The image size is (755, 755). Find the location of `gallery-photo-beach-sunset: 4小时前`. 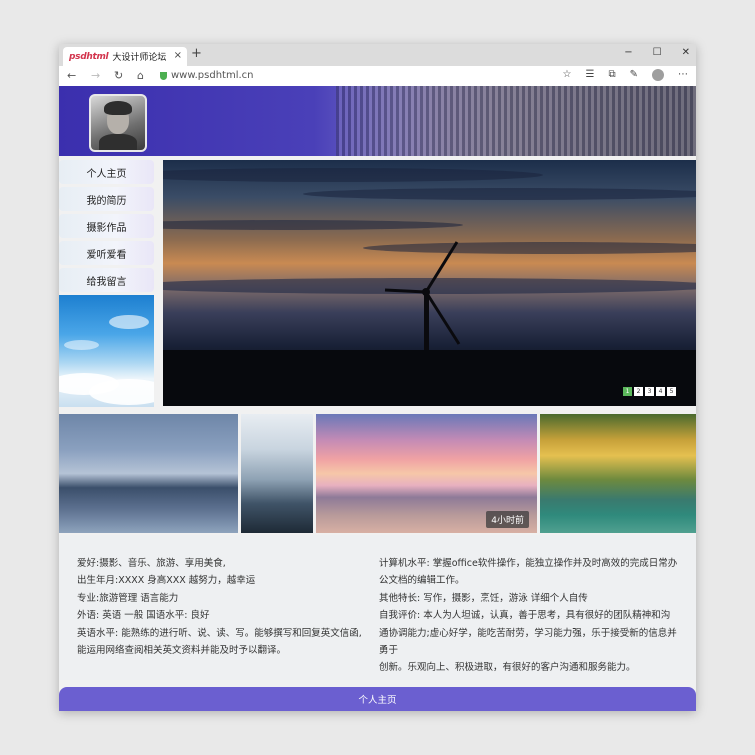

gallery-photo-beach-sunset: 4小时前 is located at coordinates (426, 473).